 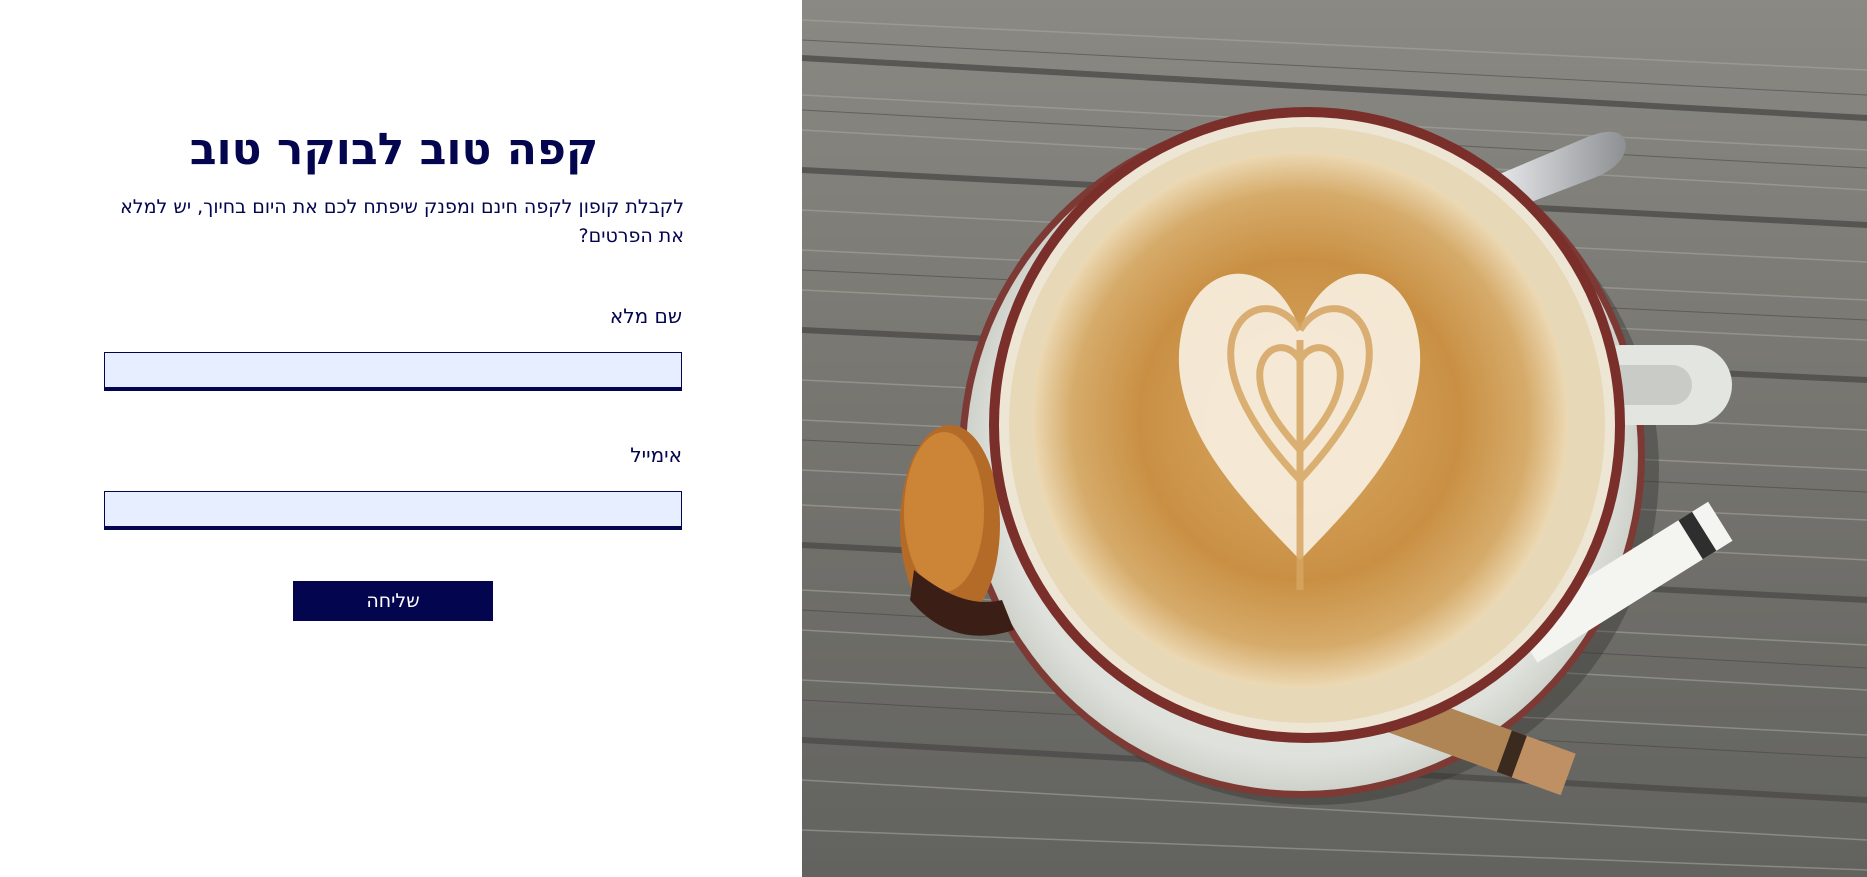 What do you see at coordinates (393, 510) in the screenshot?
I see `email-input` at bounding box center [393, 510].